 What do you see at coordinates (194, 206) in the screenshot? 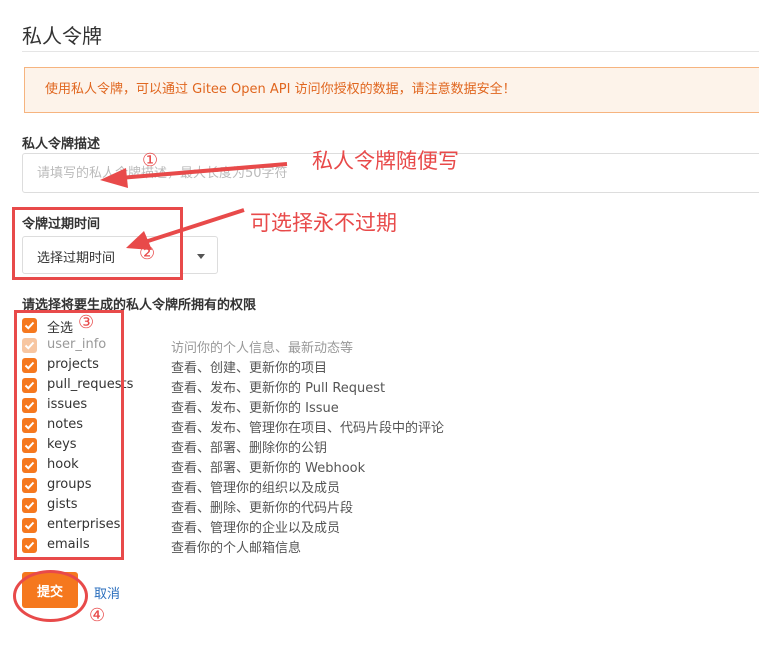
I see `annotation-arrows` at bounding box center [194, 206].